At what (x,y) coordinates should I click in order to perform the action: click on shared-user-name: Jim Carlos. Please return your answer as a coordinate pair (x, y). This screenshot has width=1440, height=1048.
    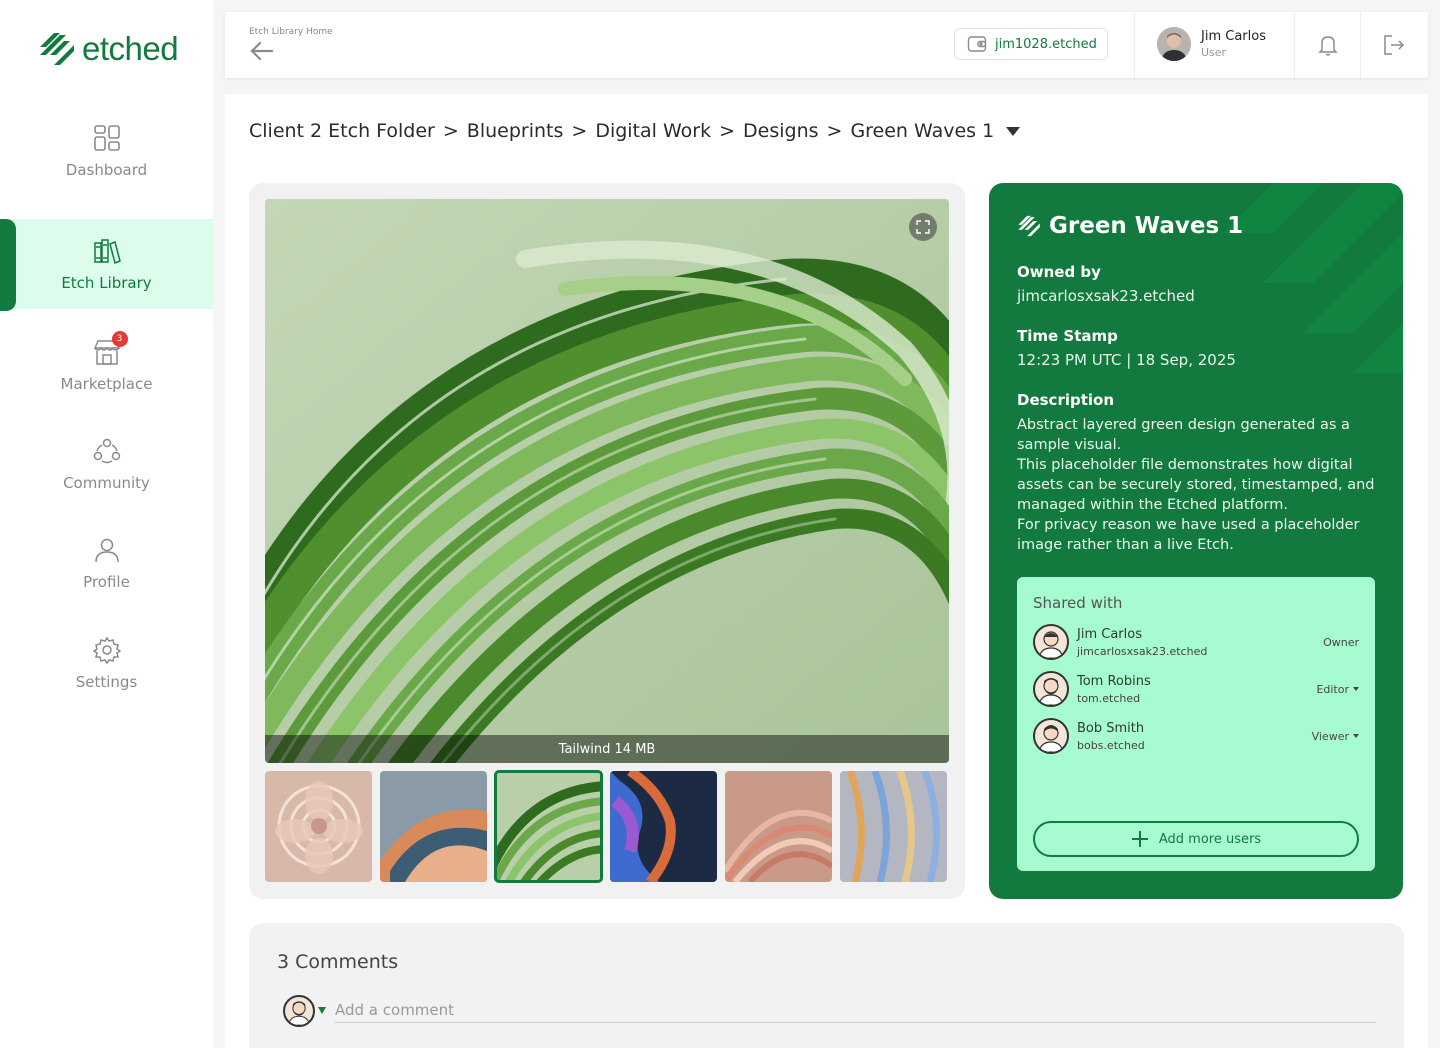
    Looking at the image, I should click on (1109, 634).